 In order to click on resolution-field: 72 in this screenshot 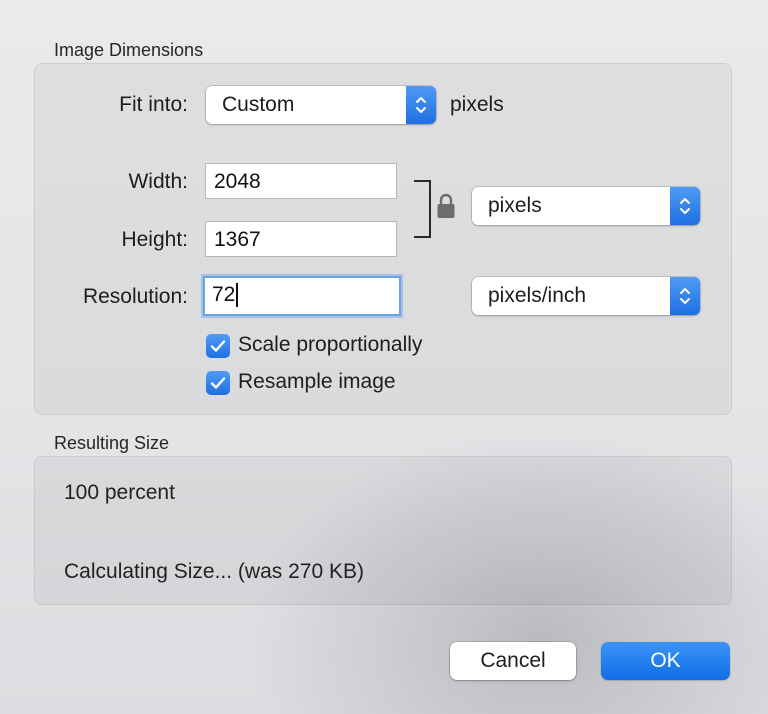, I will do `click(302, 296)`.